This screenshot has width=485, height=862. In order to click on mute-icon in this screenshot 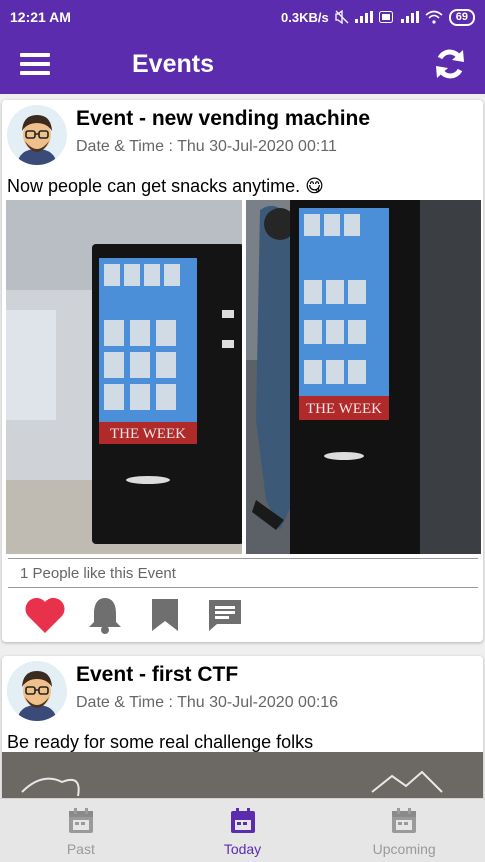, I will do `click(342, 17)`.